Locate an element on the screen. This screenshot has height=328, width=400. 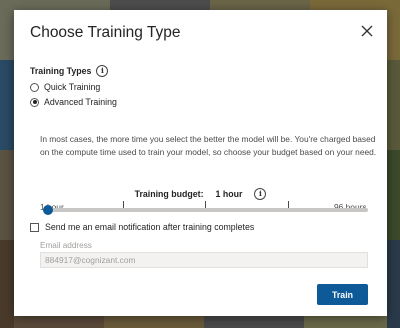
radio-quick-training: Quick Training is located at coordinates (65, 87).